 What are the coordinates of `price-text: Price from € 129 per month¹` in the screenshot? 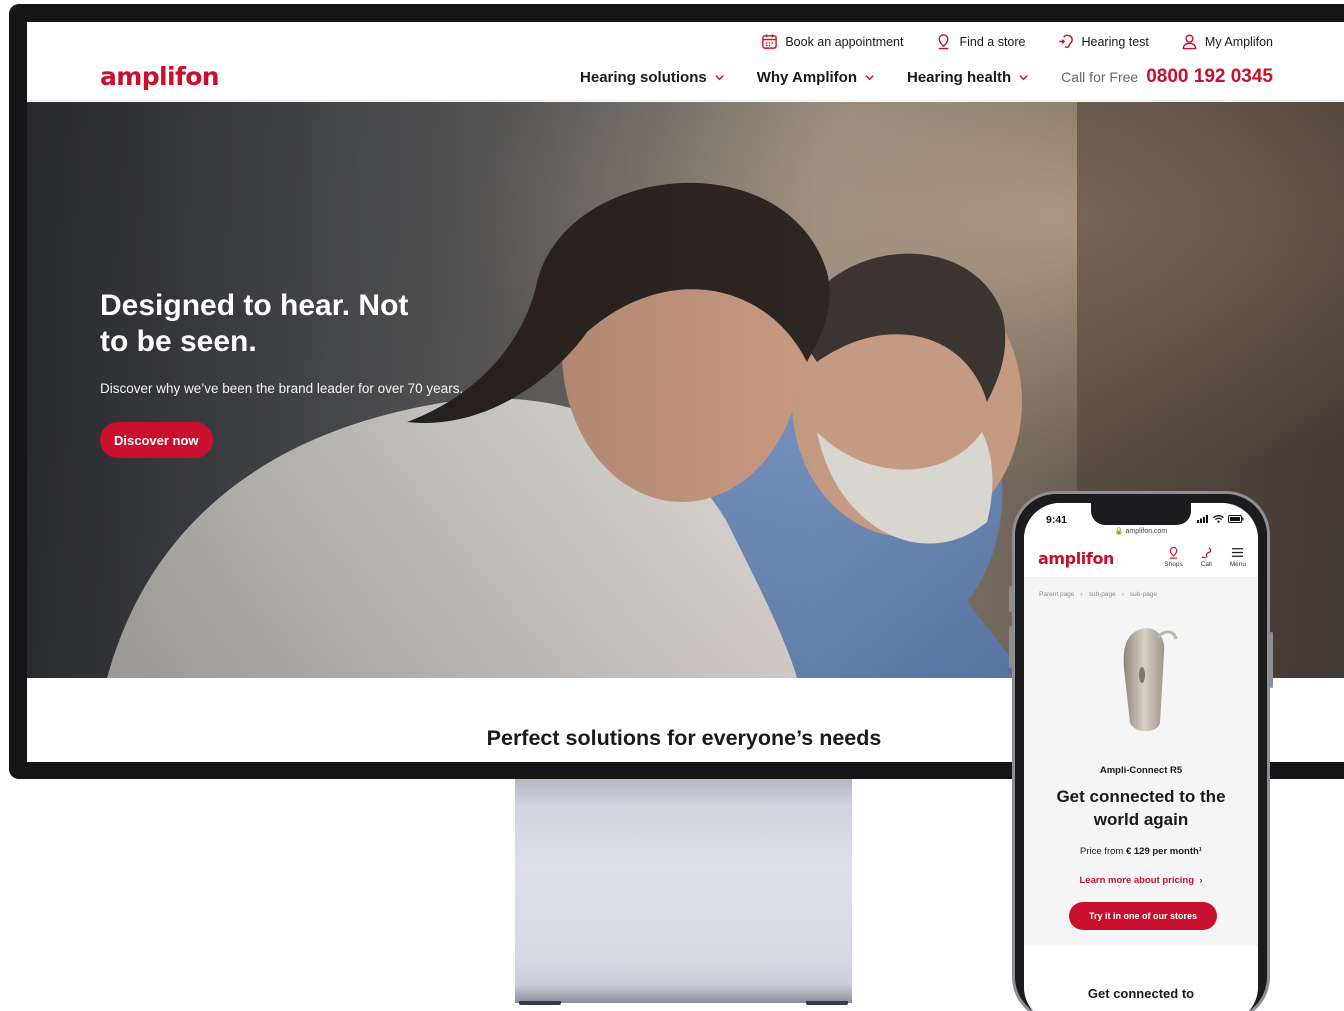 It's located at (1141, 851).